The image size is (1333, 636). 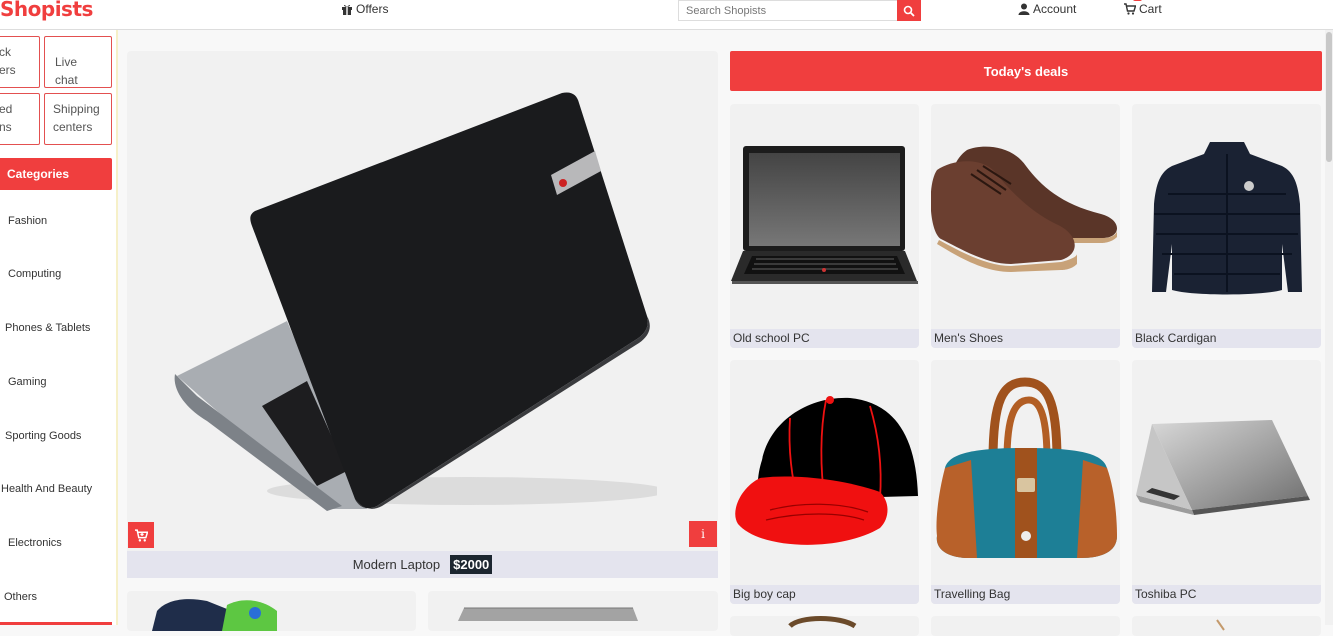 What do you see at coordinates (1026, 467) in the screenshot?
I see `handbag-icon` at bounding box center [1026, 467].